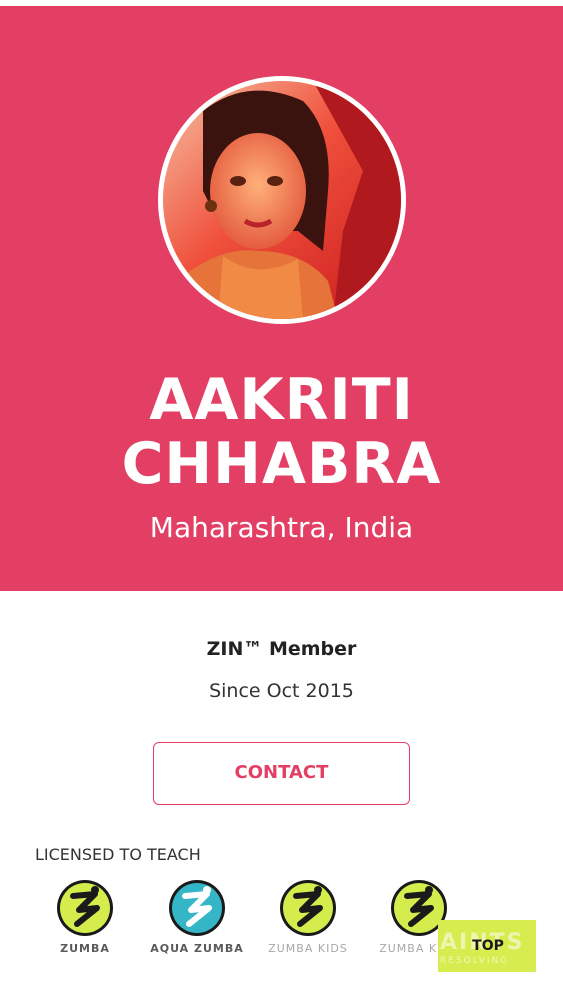 Image resolution: width=563 pixels, height=1000 pixels. I want to click on zumba-logo-icon, so click(85, 908).